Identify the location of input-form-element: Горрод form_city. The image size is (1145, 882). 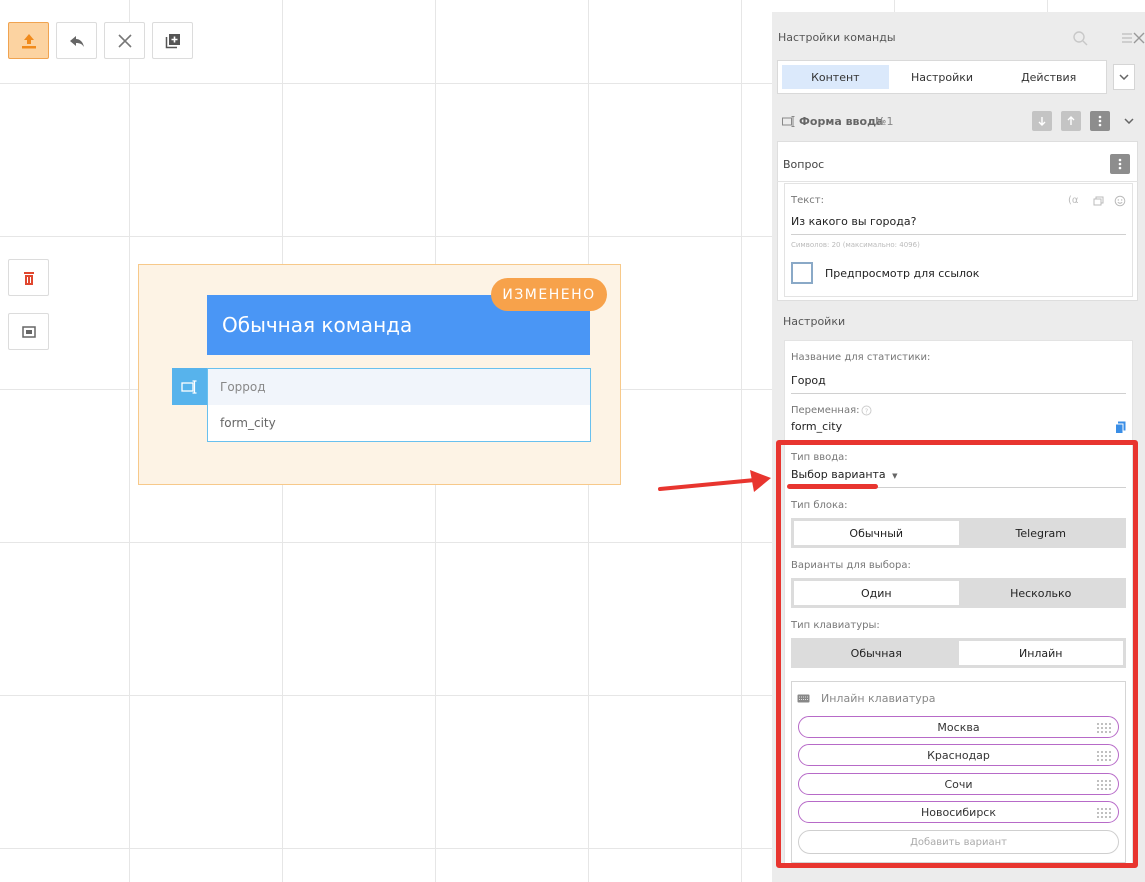
(399, 405).